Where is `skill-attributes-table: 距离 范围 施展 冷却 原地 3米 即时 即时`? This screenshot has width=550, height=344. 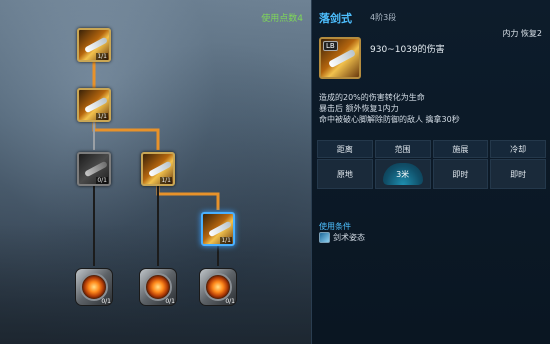
skill-attributes-table: 距离 范围 施展 冷却 原地 3米 即时 即时 is located at coordinates (431, 164).